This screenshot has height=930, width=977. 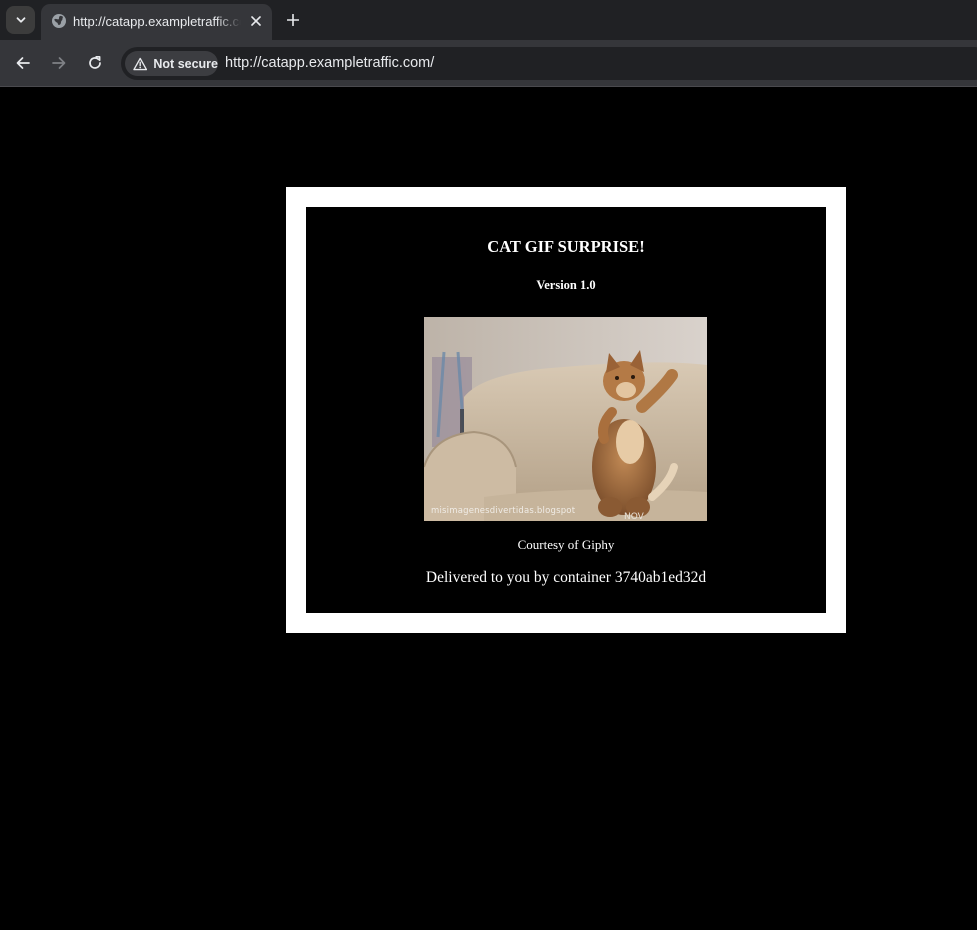 I want to click on tab-strip: http://catapp.exampletraffic.com/, so click(x=488, y=20).